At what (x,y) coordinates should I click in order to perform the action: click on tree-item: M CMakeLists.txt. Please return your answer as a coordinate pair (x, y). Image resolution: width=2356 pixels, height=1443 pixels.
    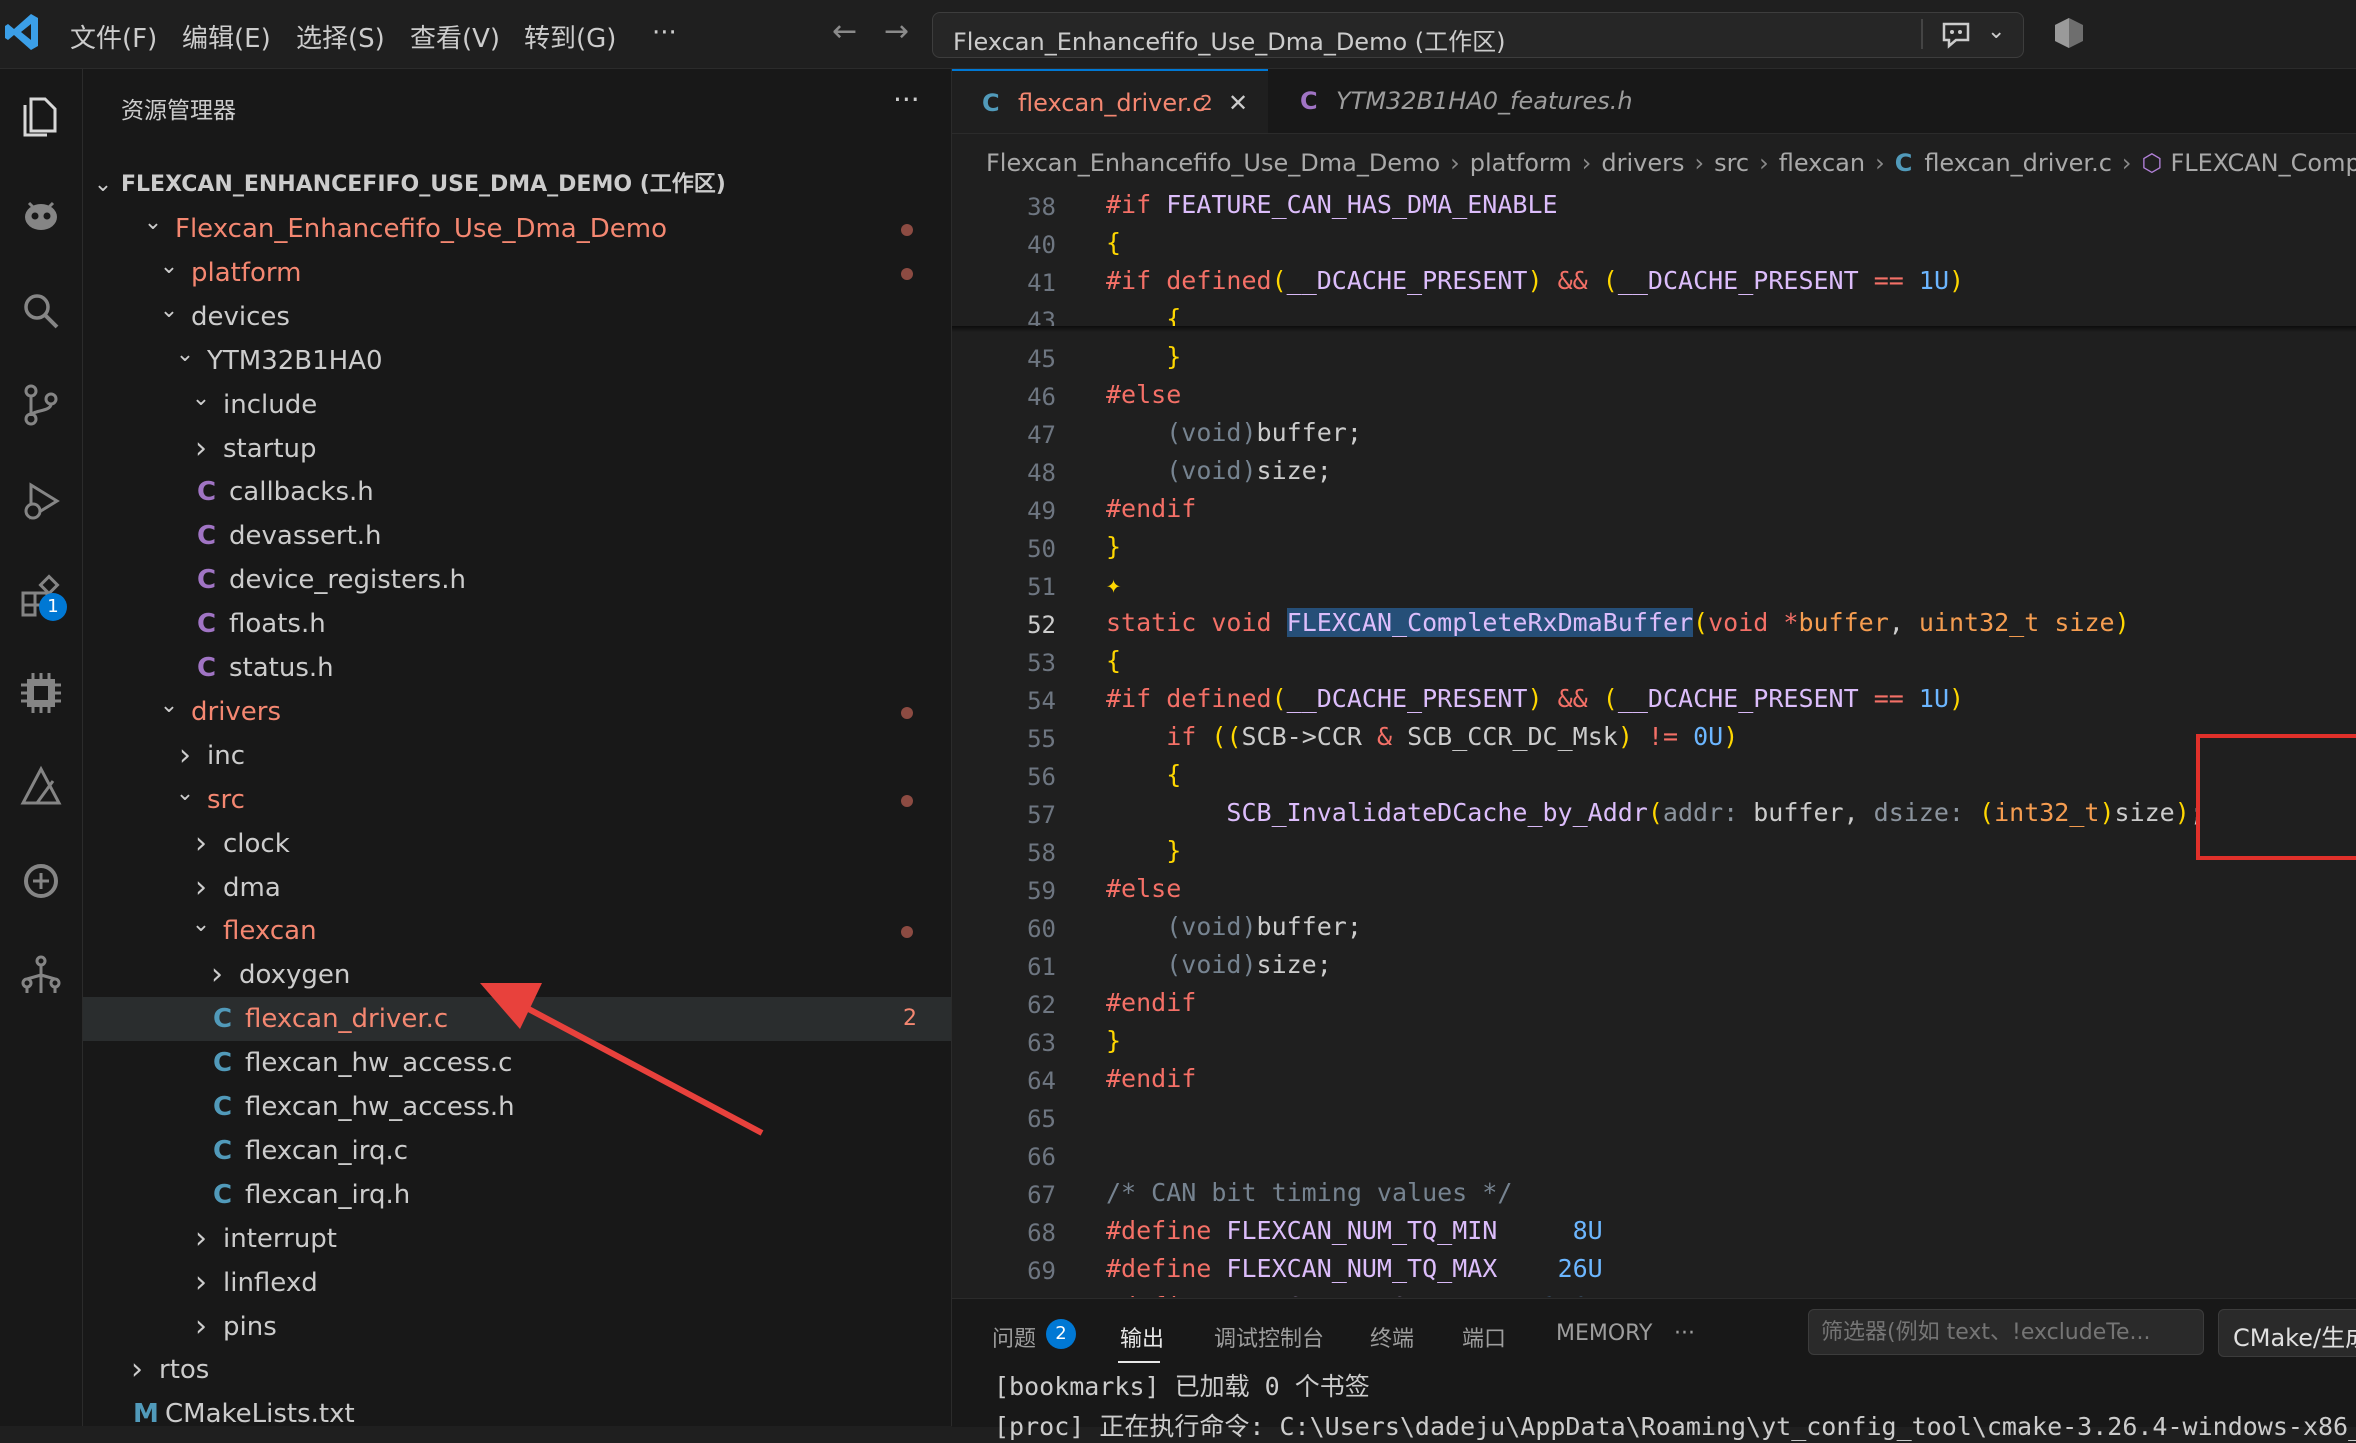
    Looking at the image, I should click on (517, 1414).